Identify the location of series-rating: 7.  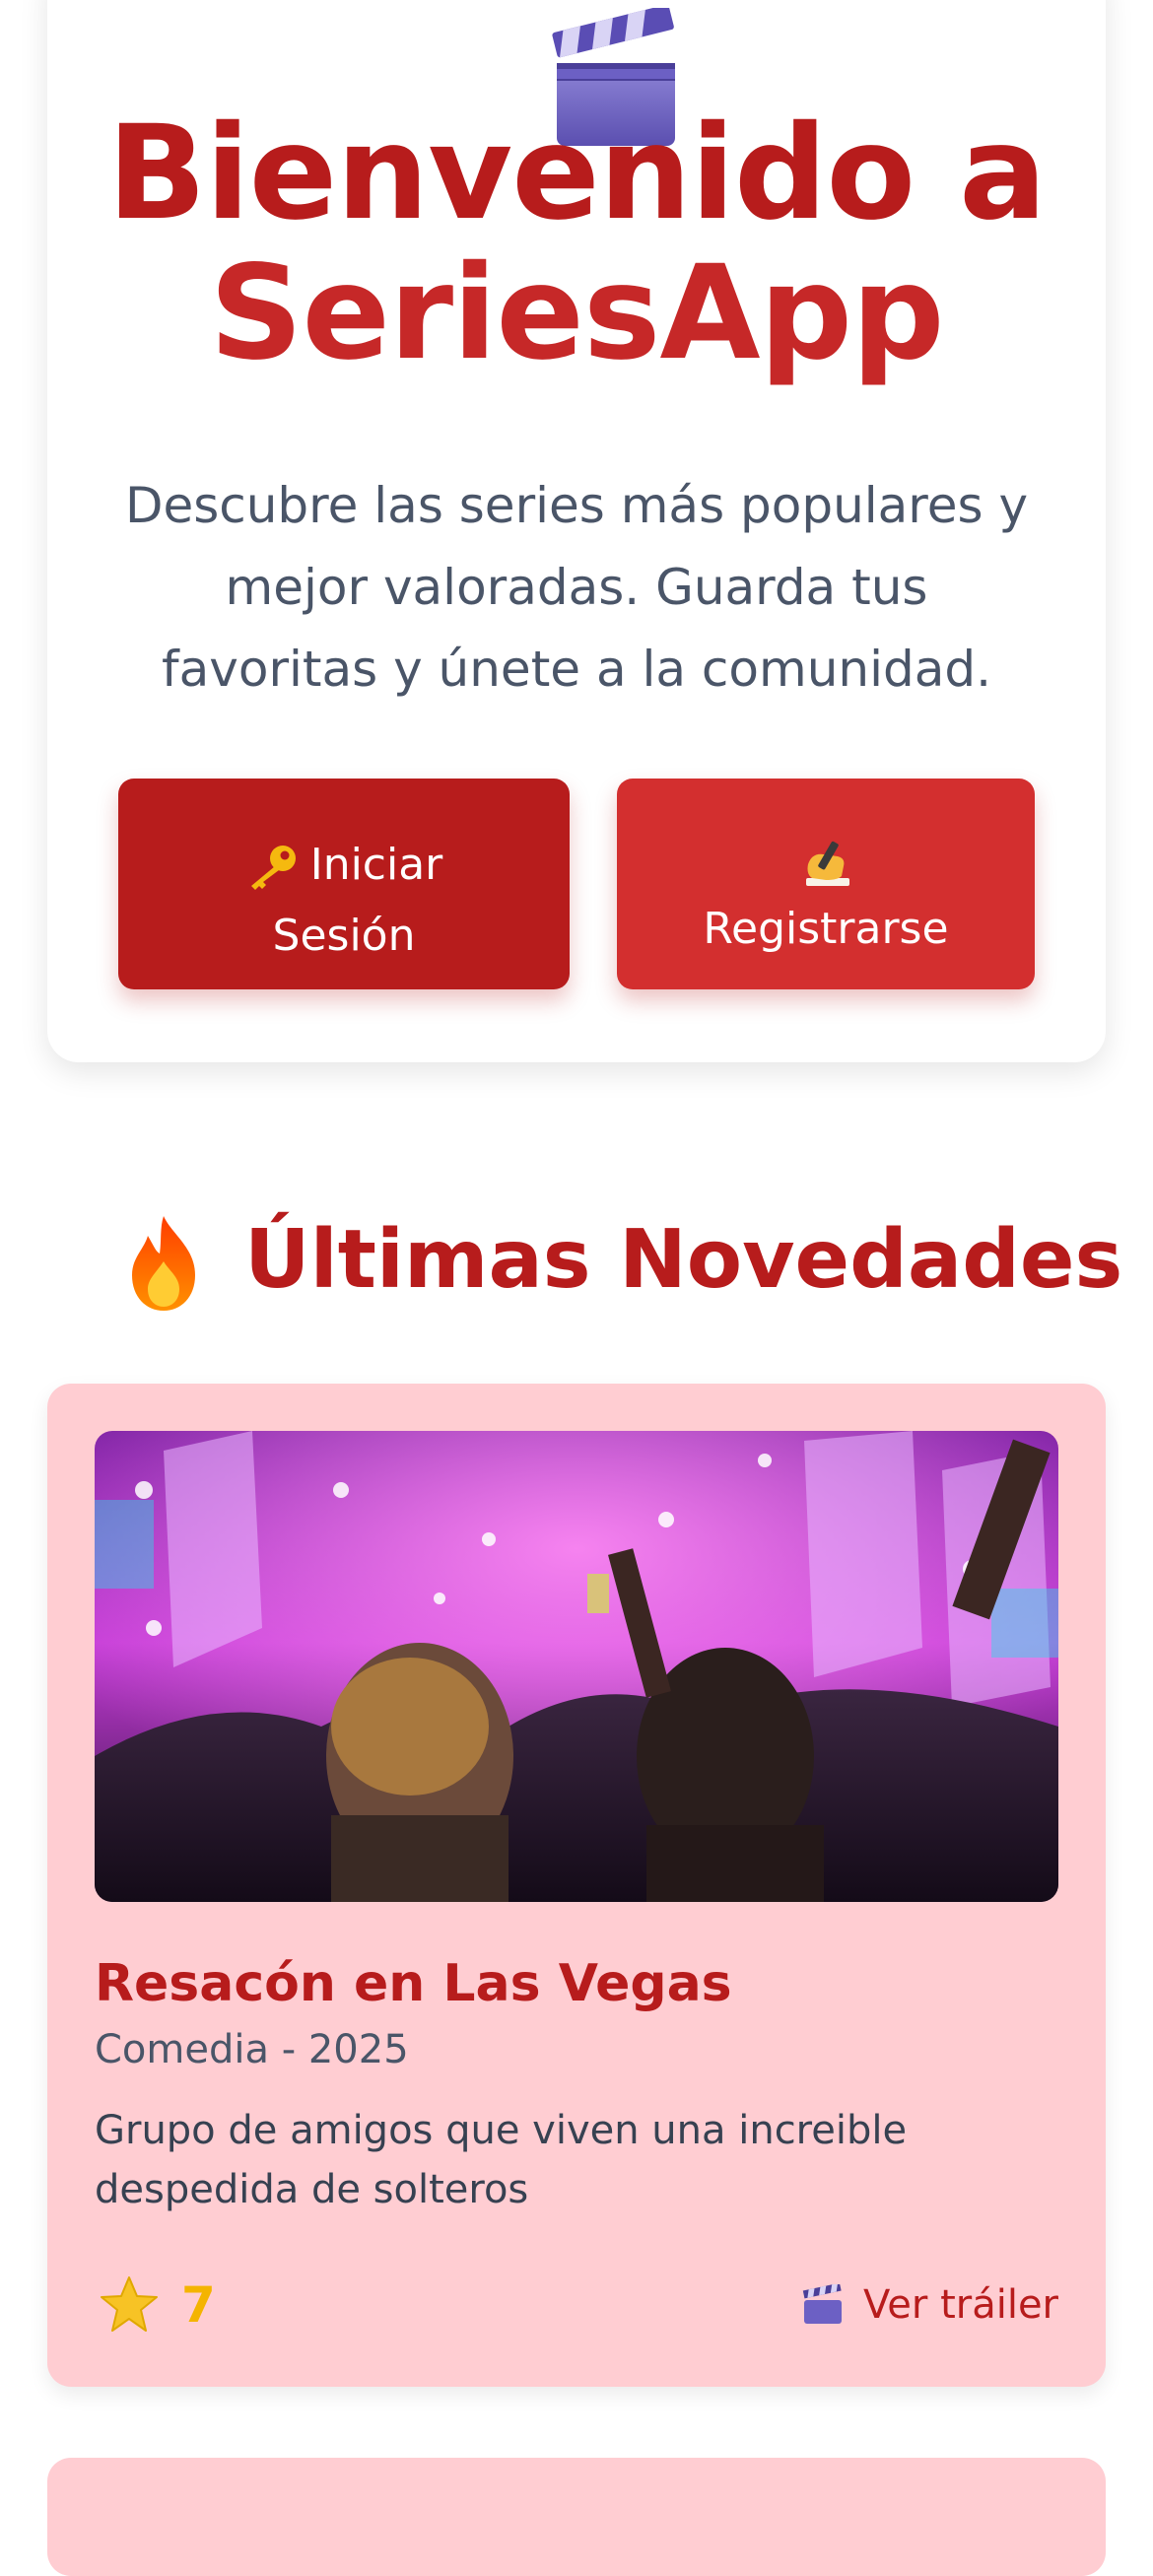
(158, 2305).